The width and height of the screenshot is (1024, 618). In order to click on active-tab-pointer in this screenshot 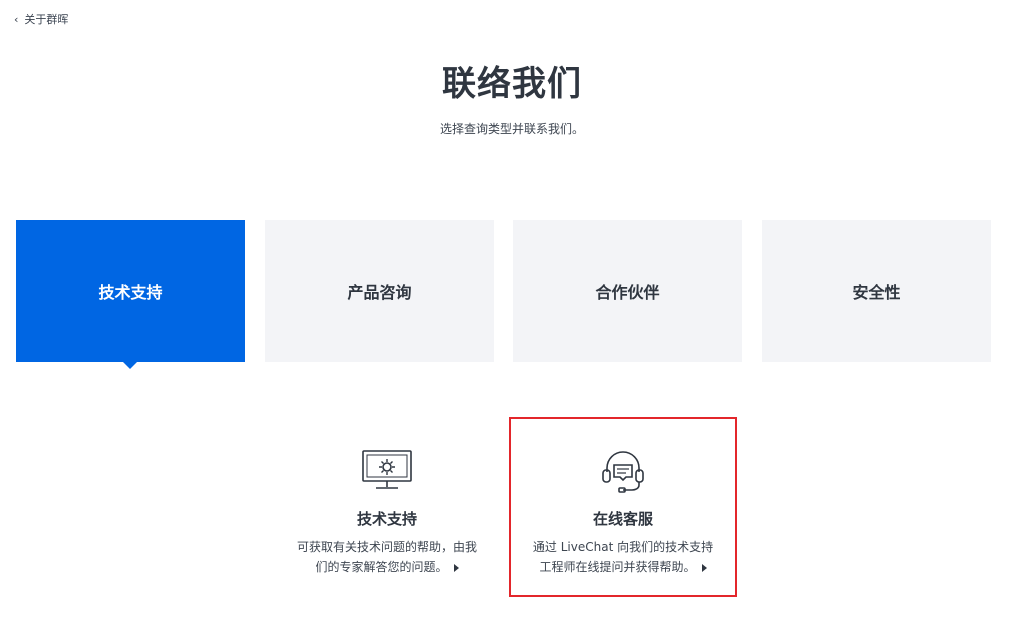, I will do `click(130, 365)`.